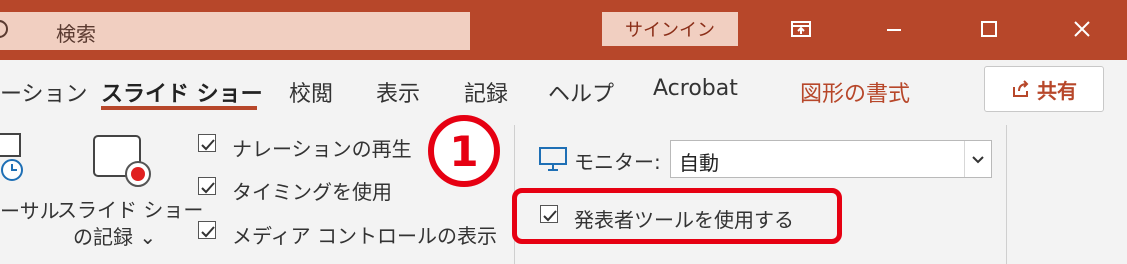  Describe the element at coordinates (553, 159) in the screenshot. I see `monitor-icon` at that location.